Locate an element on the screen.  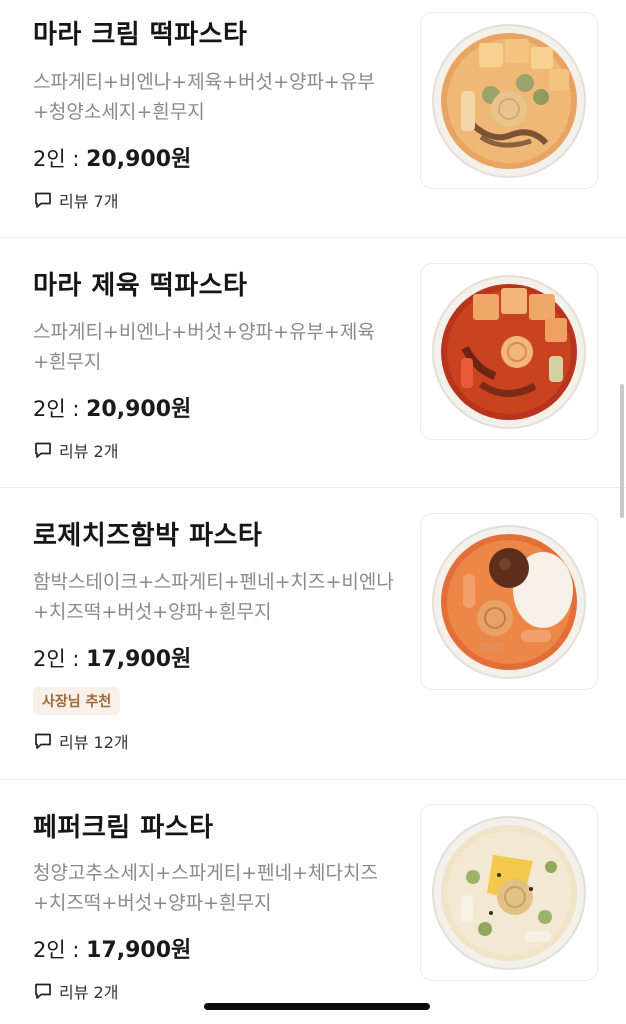
menu-item-description: 청양고추소세지+스파게티+펜네+체다치즈+치즈떡+버섯+양파+흰무지 is located at coordinates (205, 888).